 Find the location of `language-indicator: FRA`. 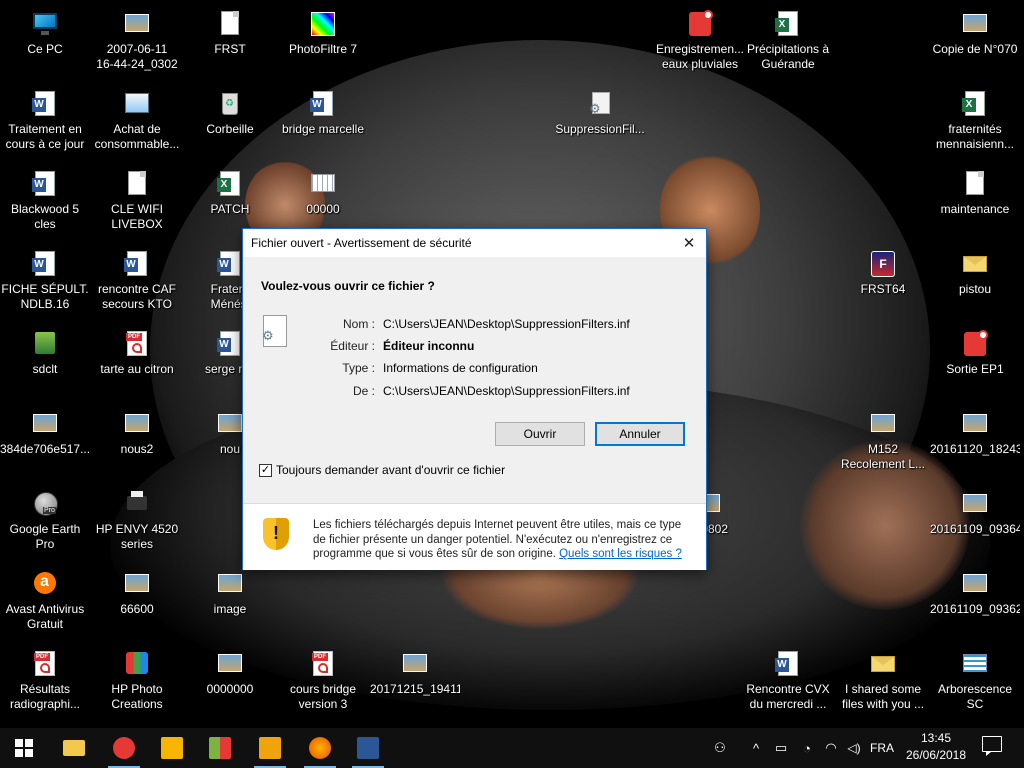

language-indicator: FRA is located at coordinates (882, 748).